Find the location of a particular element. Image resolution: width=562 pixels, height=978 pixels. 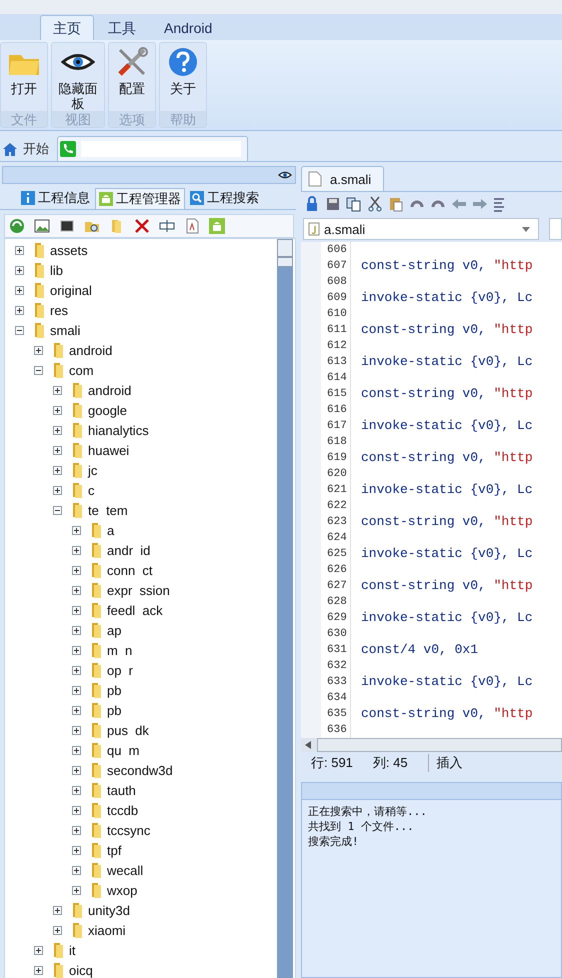

tree-item: it is located at coordinates (72, 950).